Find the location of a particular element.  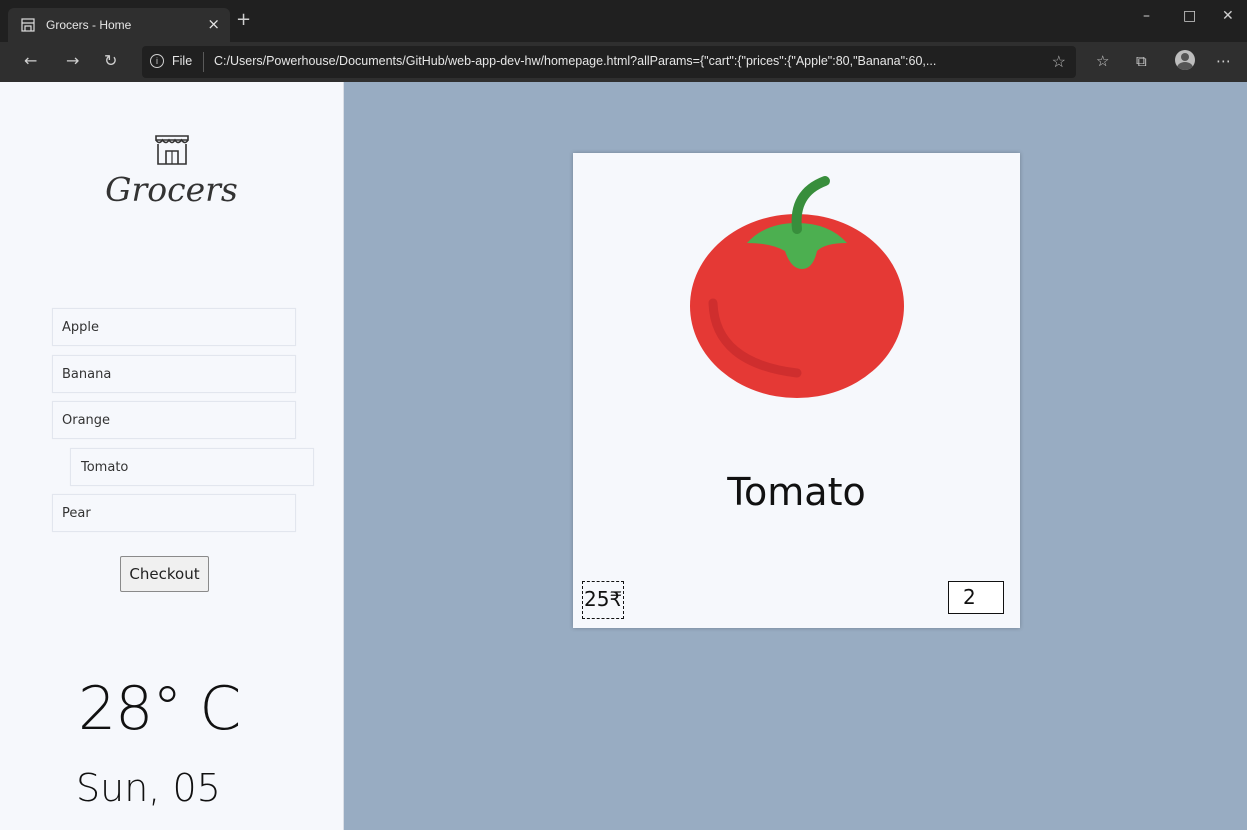

minimize-icon: – is located at coordinates (1146, 16).